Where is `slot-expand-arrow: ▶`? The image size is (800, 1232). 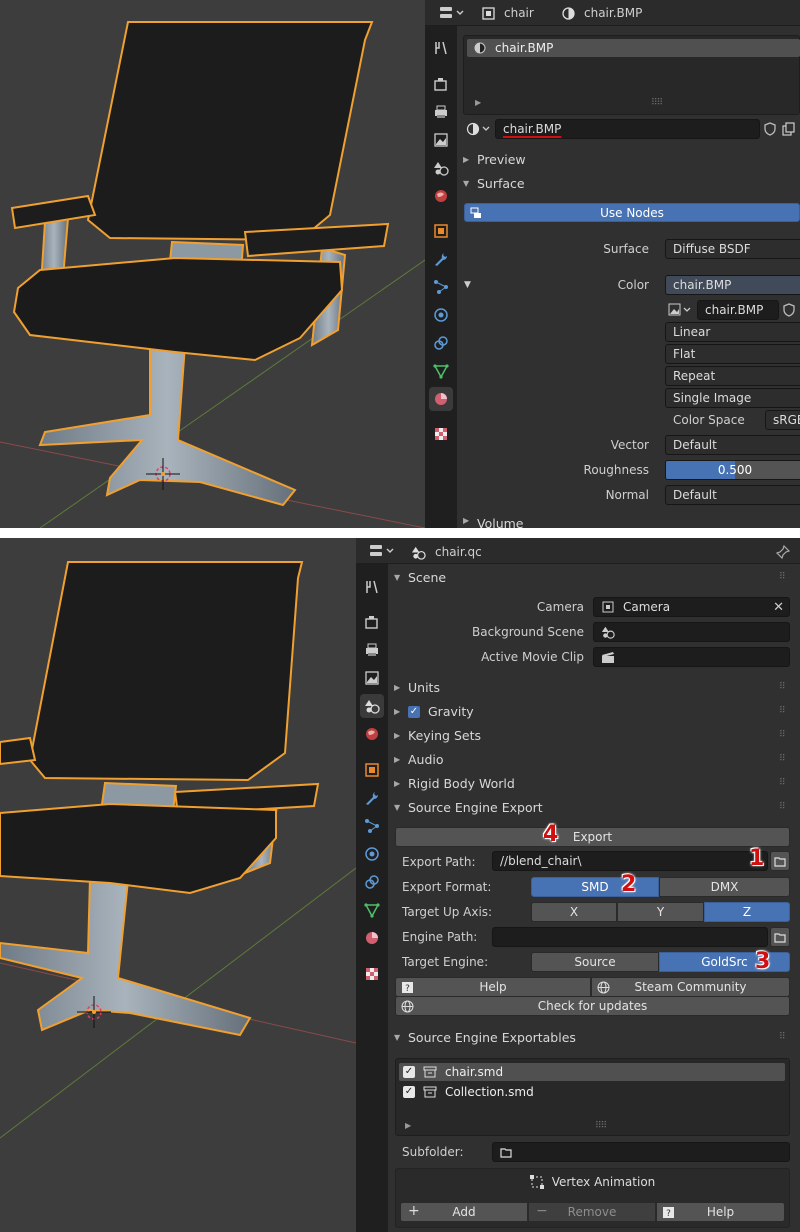
slot-expand-arrow: ▶ is located at coordinates (478, 102).